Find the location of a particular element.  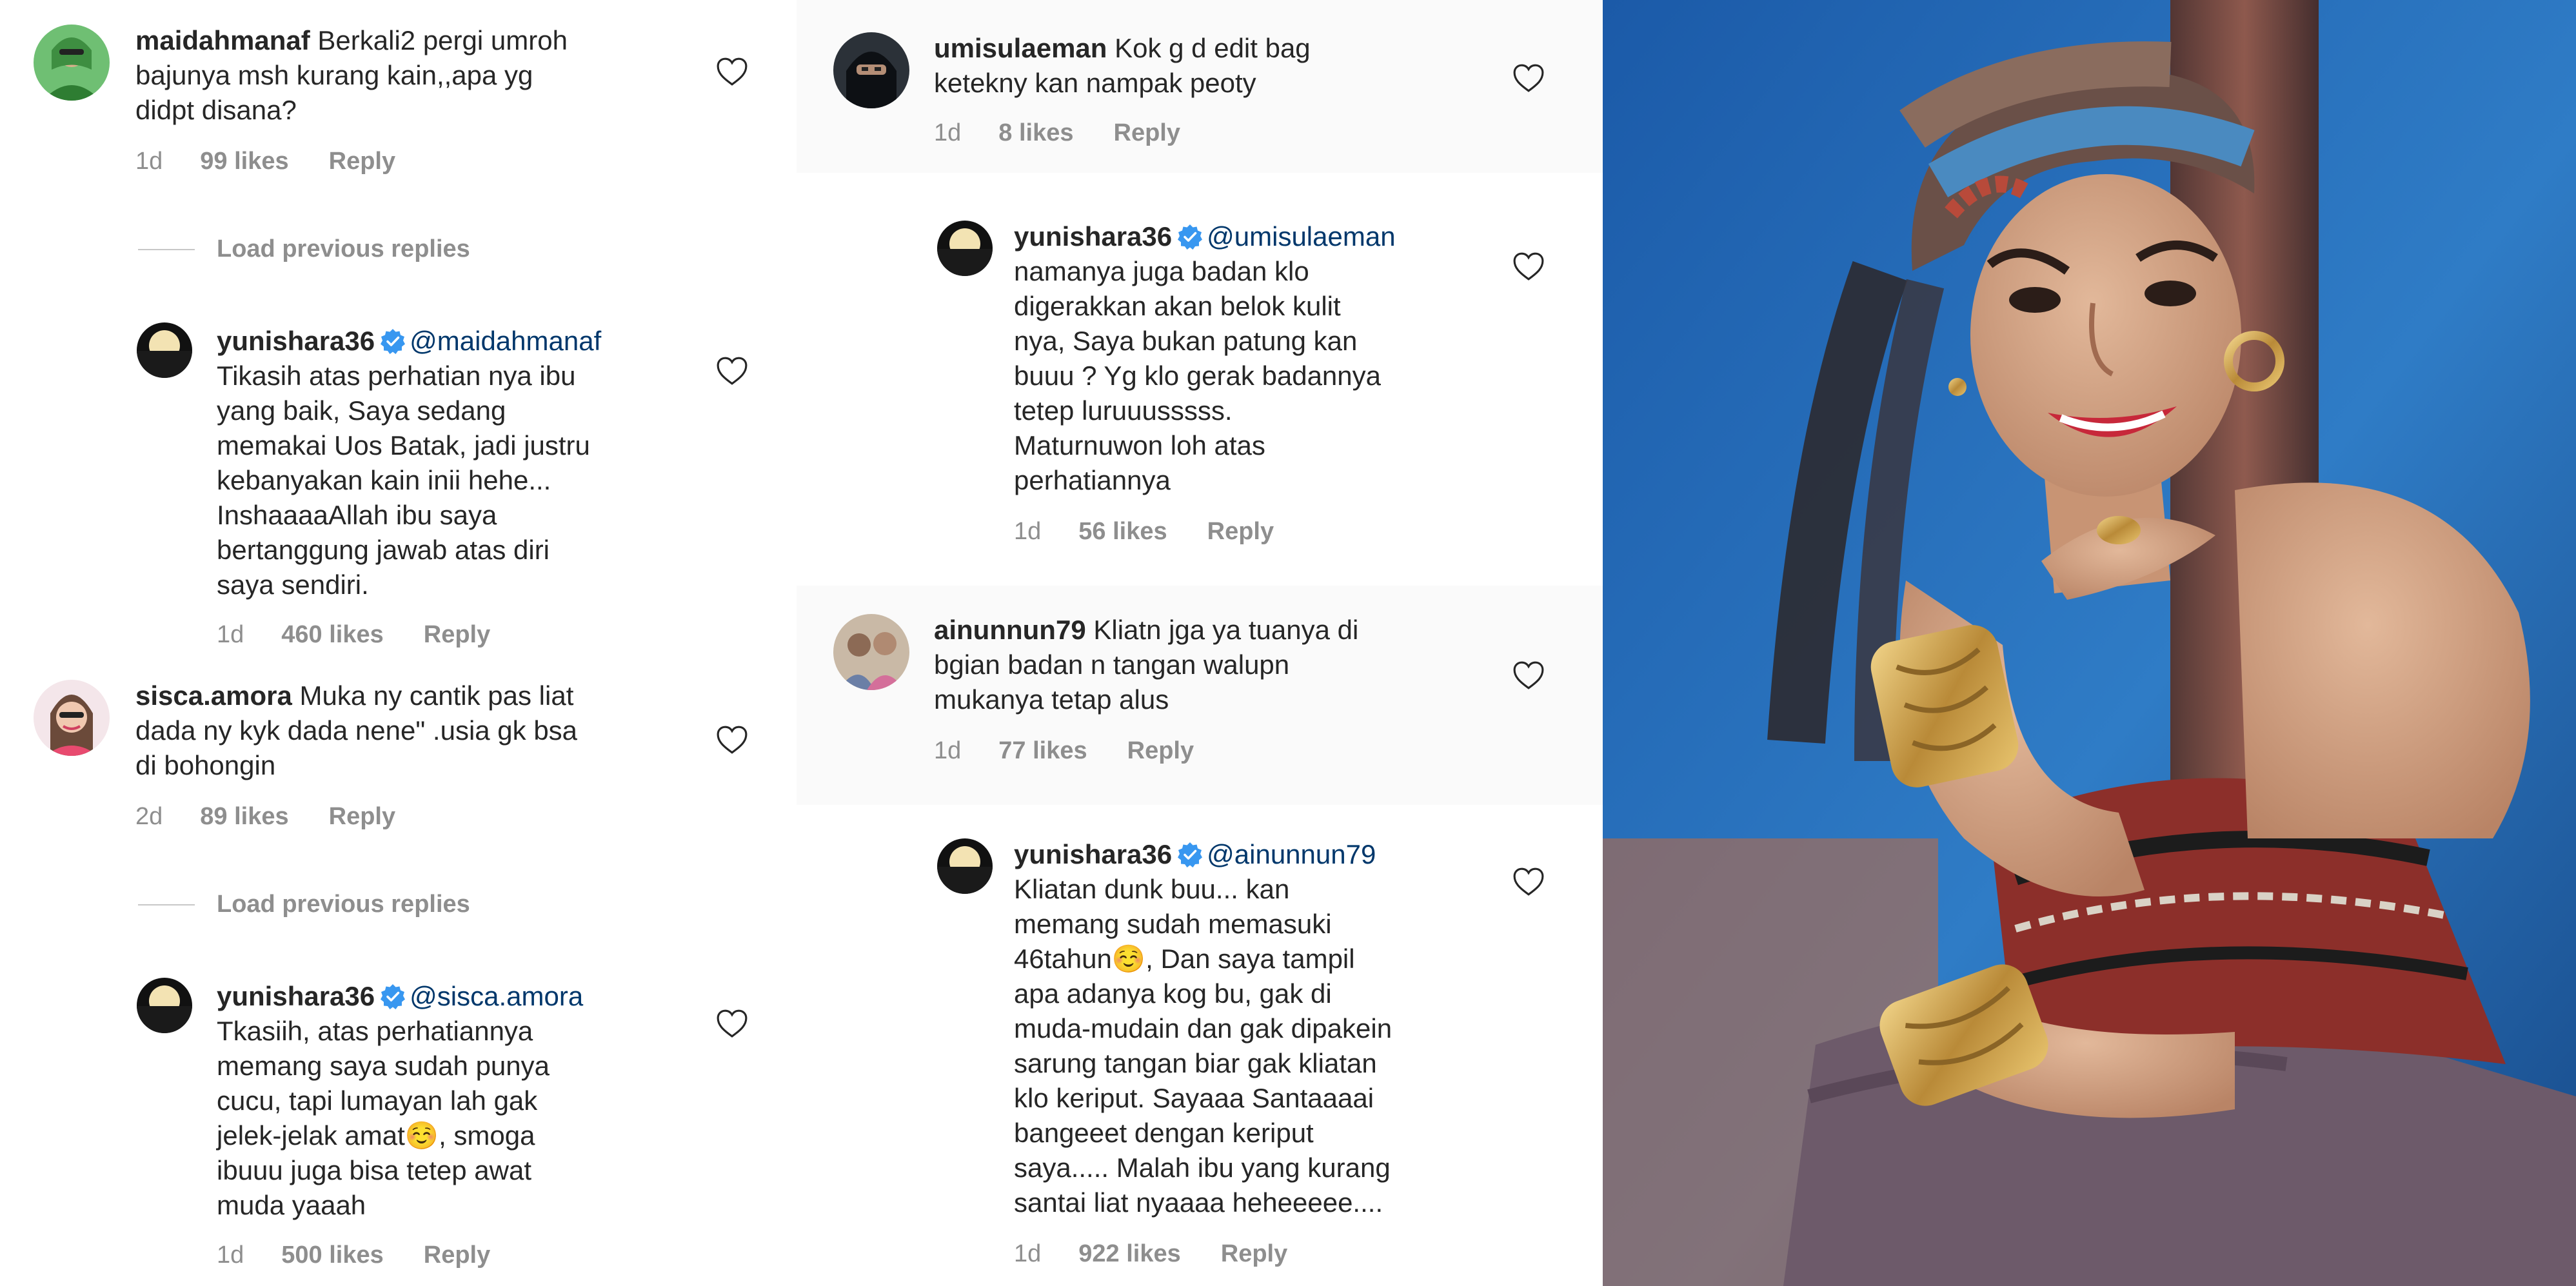

mention-link: @maidahmanaf is located at coordinates (505, 341).